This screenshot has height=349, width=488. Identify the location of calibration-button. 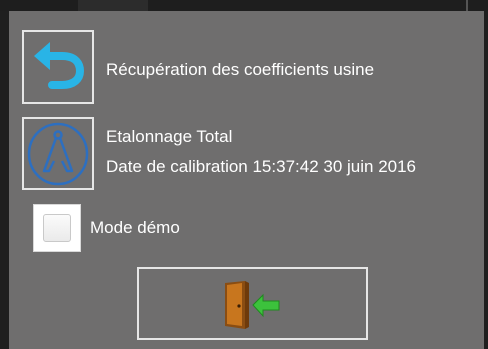
(58, 153).